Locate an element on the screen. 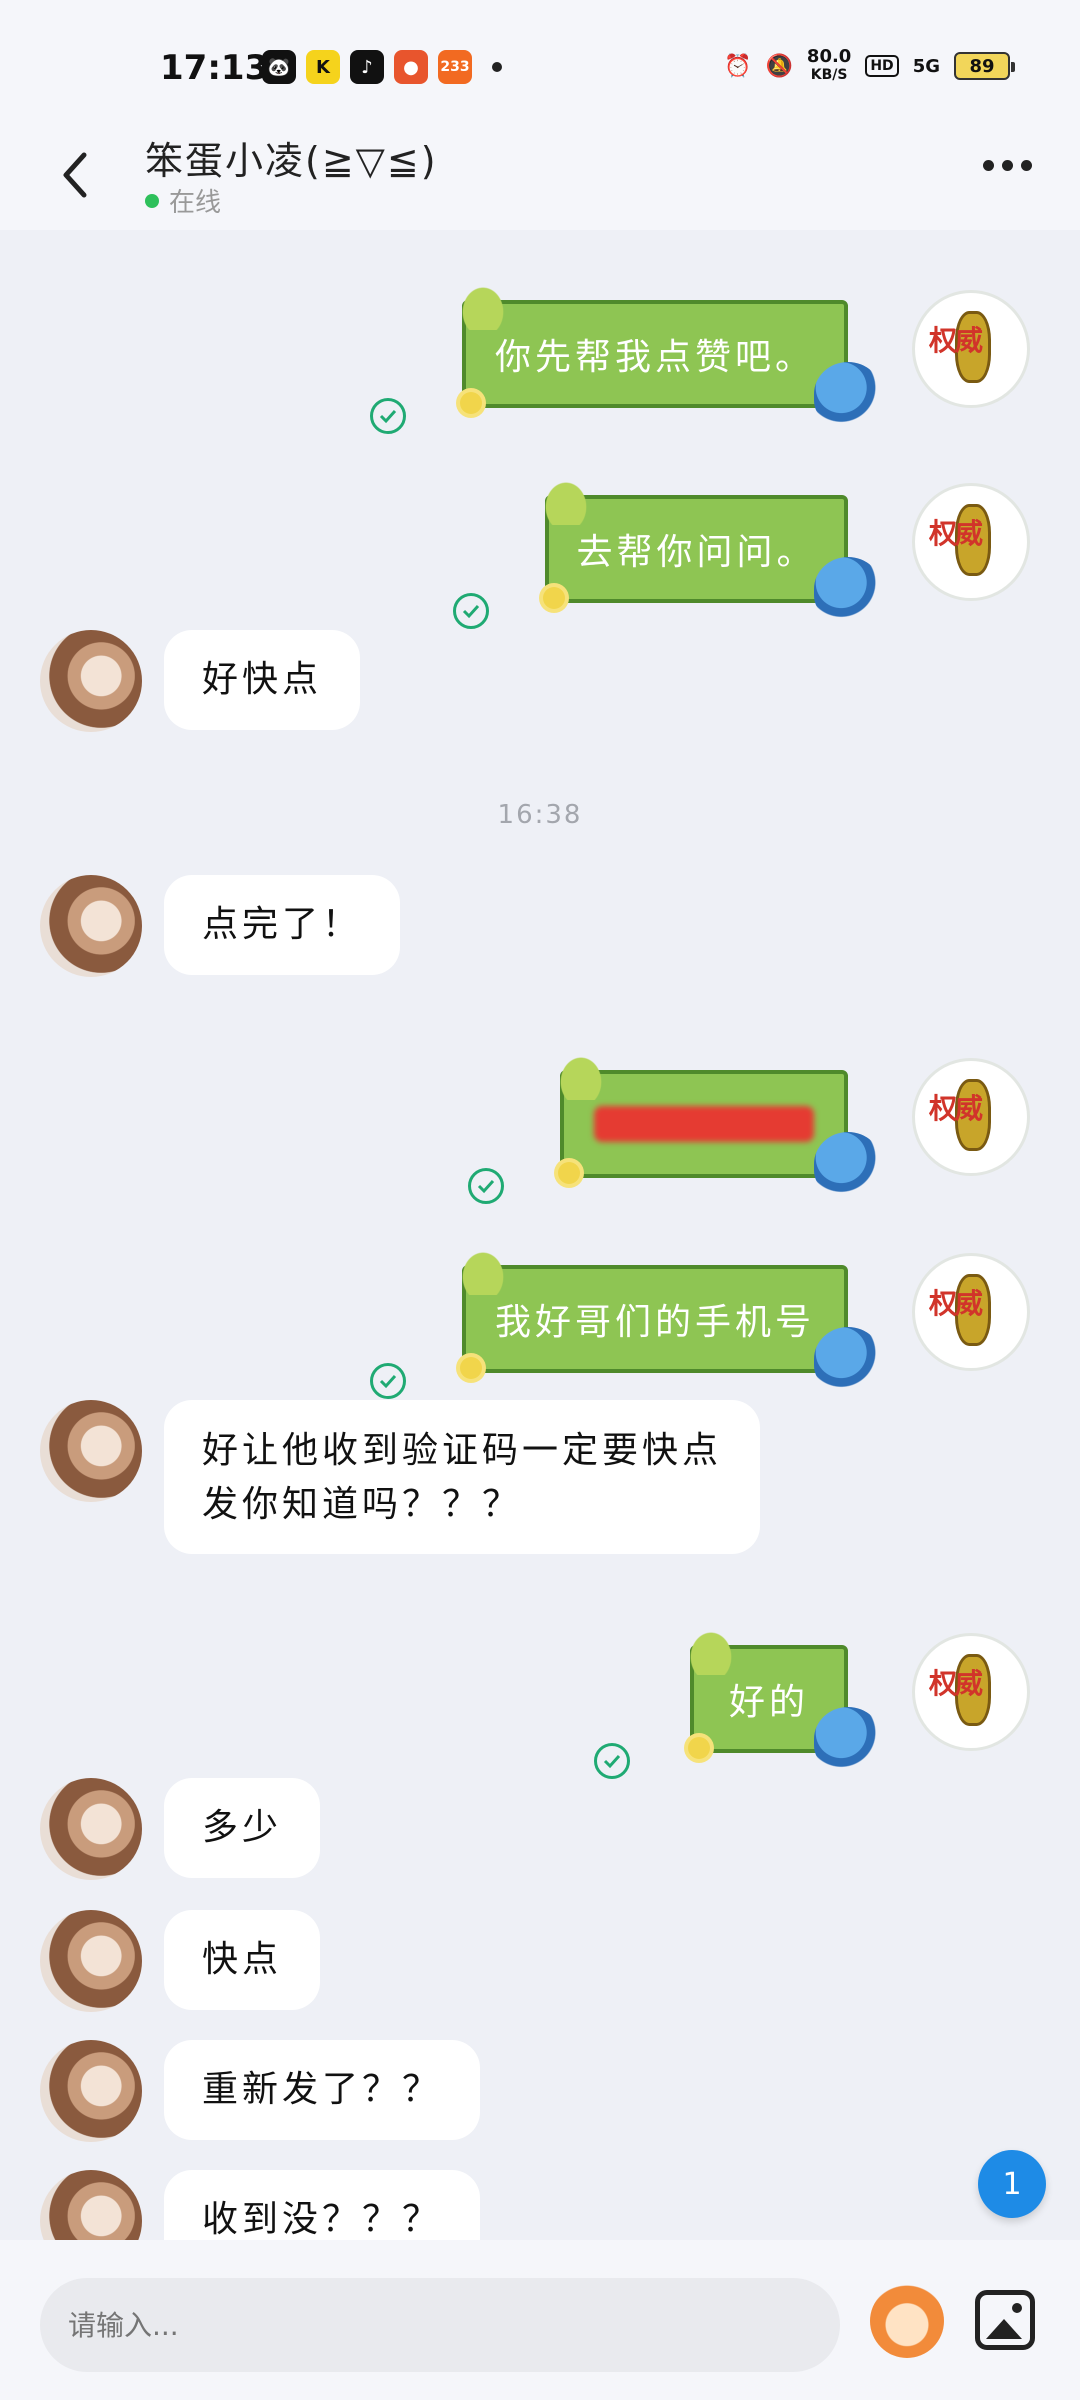 The width and height of the screenshot is (1080, 2400). time-separator: 16:38 is located at coordinates (540, 815).